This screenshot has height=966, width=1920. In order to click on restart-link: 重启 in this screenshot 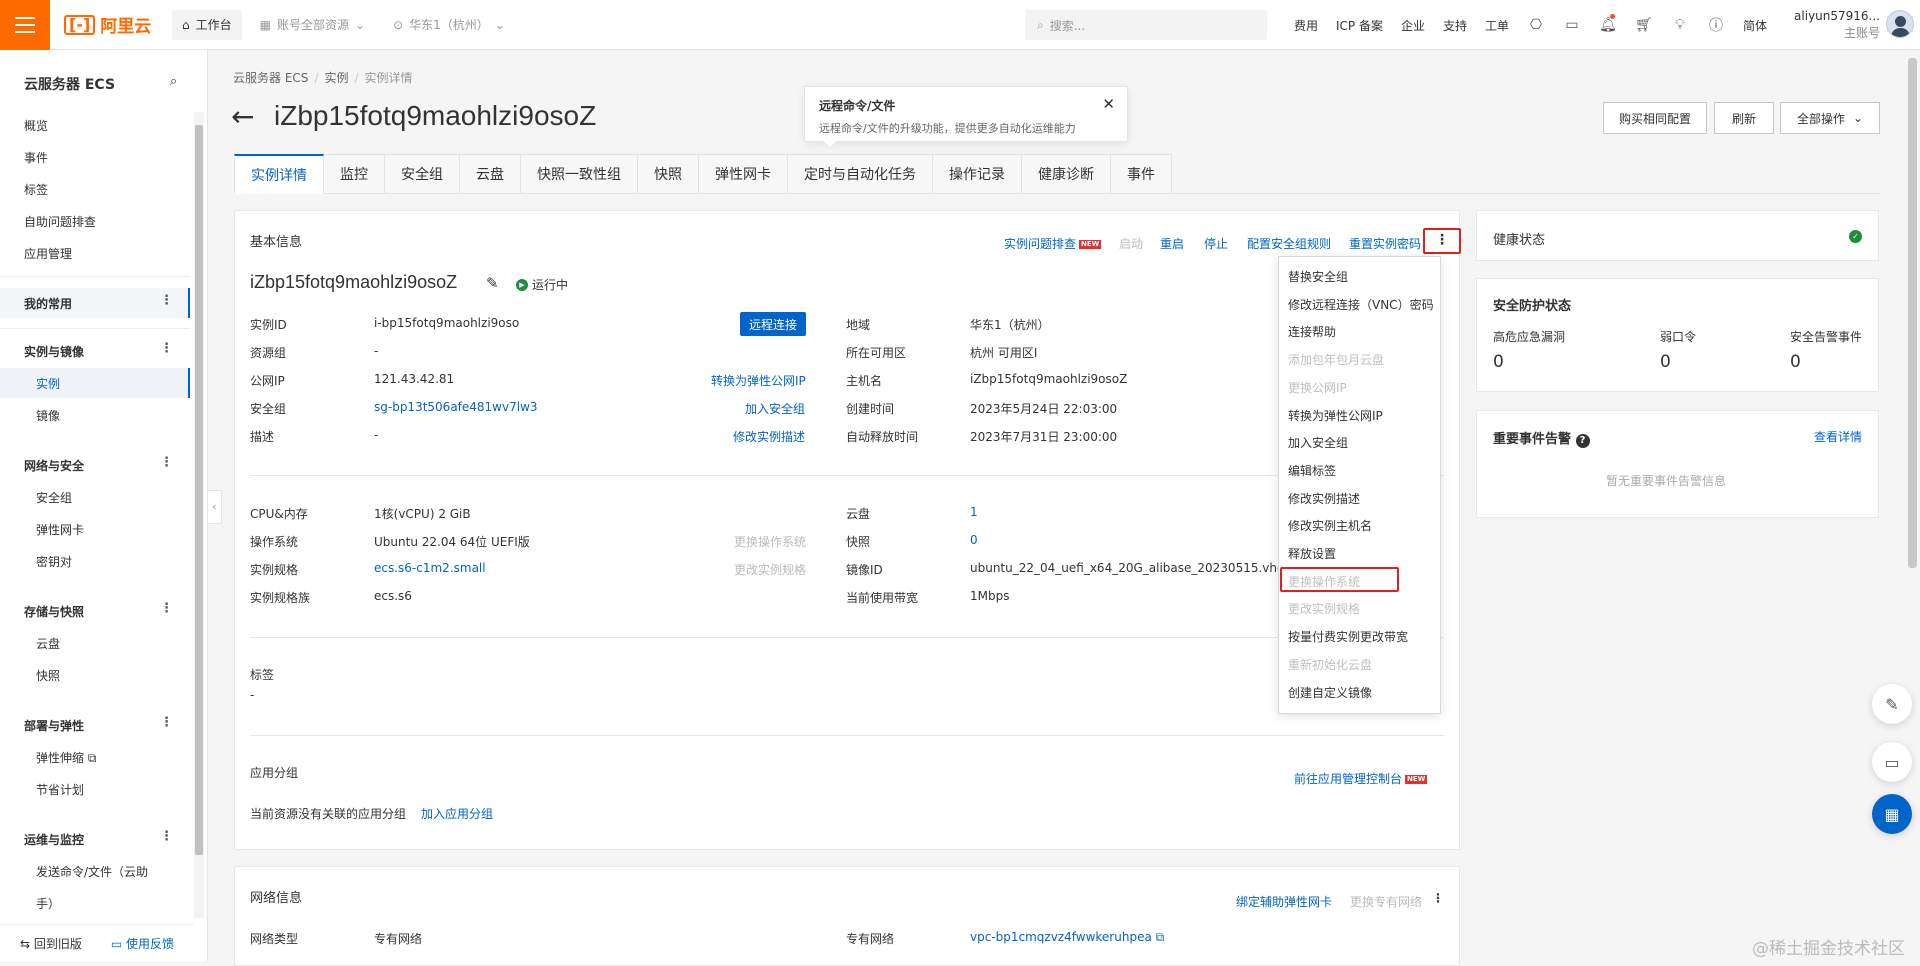, I will do `click(1172, 243)`.